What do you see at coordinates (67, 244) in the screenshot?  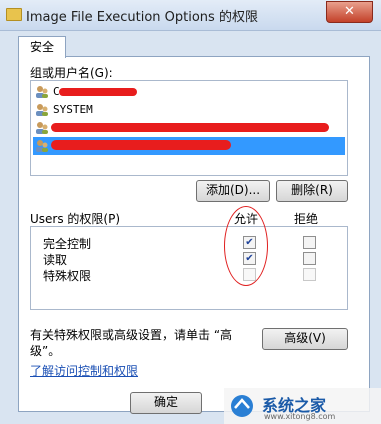 I see `permission-name: 完全控制` at bounding box center [67, 244].